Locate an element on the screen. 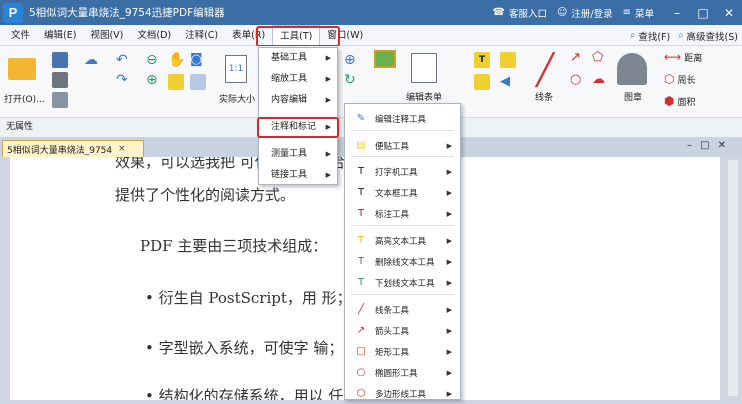 This screenshot has width=742, height=404. textbox-icon: T is located at coordinates (361, 192).